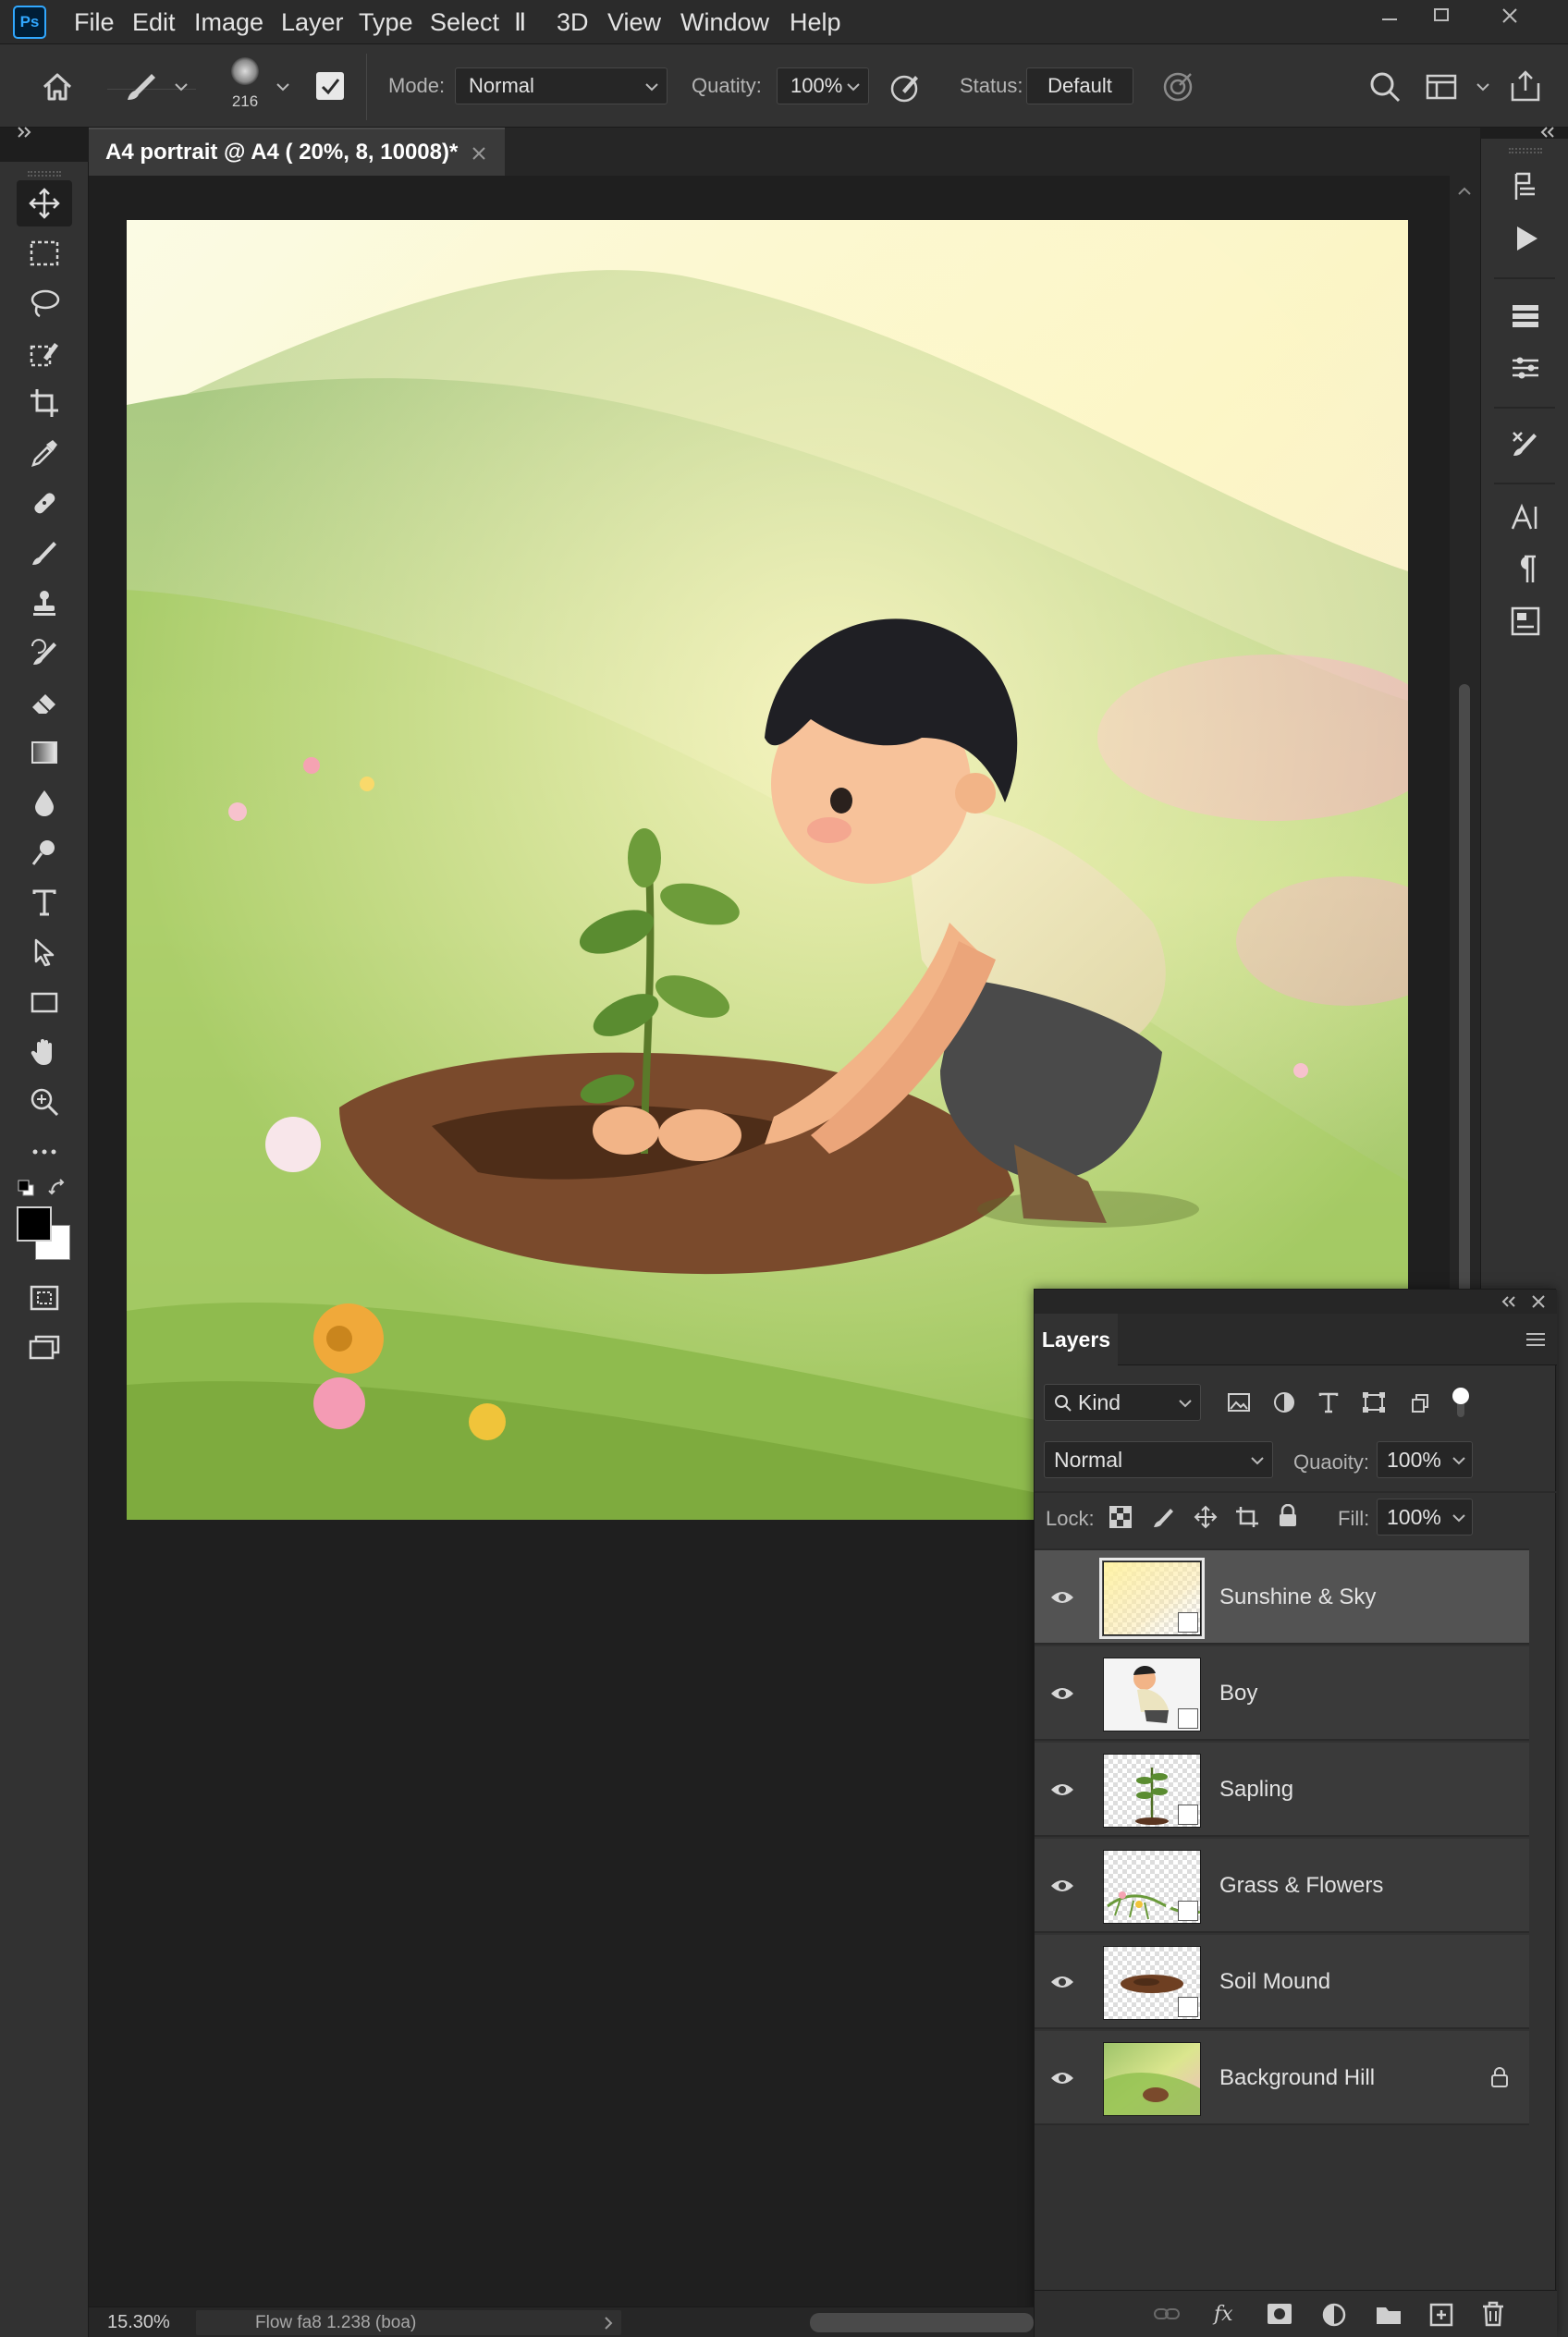 The width and height of the screenshot is (1568, 2337). I want to click on close-tab-button, so click(479, 153).